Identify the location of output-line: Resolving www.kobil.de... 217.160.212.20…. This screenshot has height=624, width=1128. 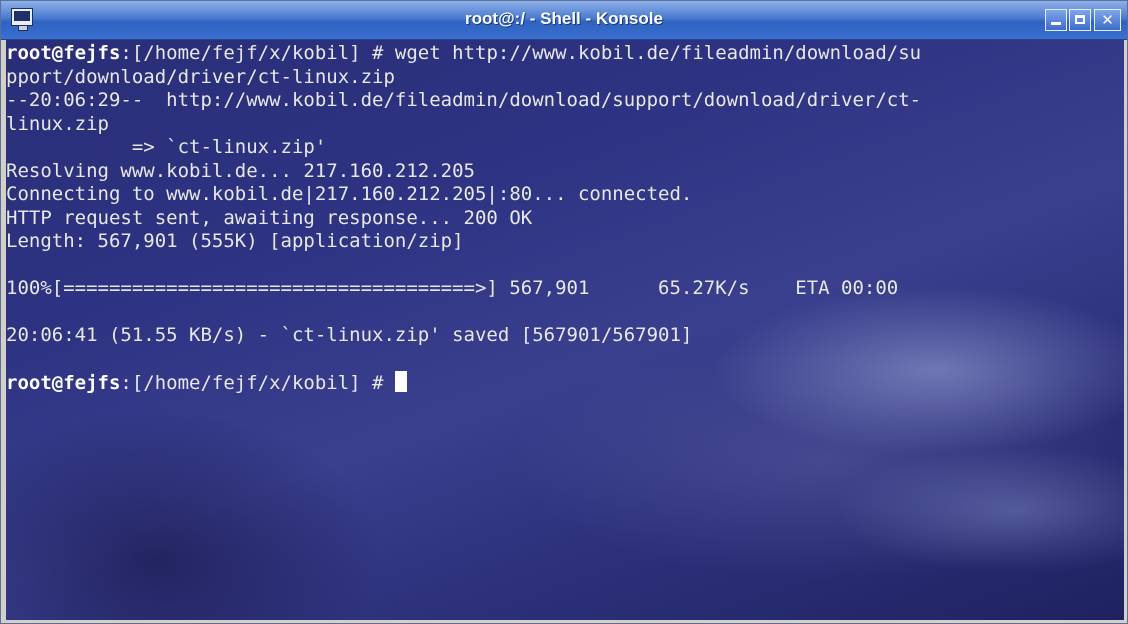
(463, 172).